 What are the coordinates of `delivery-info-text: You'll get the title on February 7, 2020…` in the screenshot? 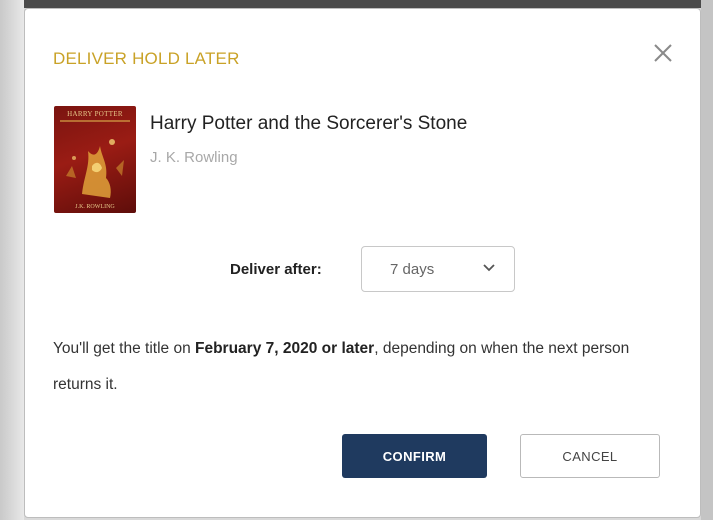 It's located at (353, 367).